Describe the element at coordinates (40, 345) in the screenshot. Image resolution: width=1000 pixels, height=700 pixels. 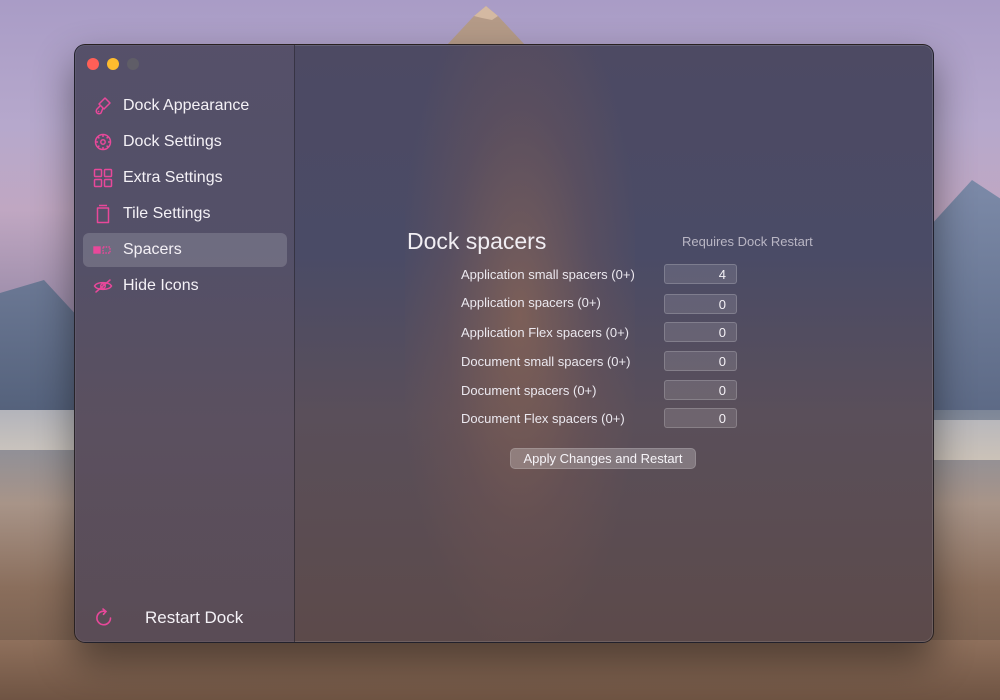
I see `desktop-mountain-left` at that location.